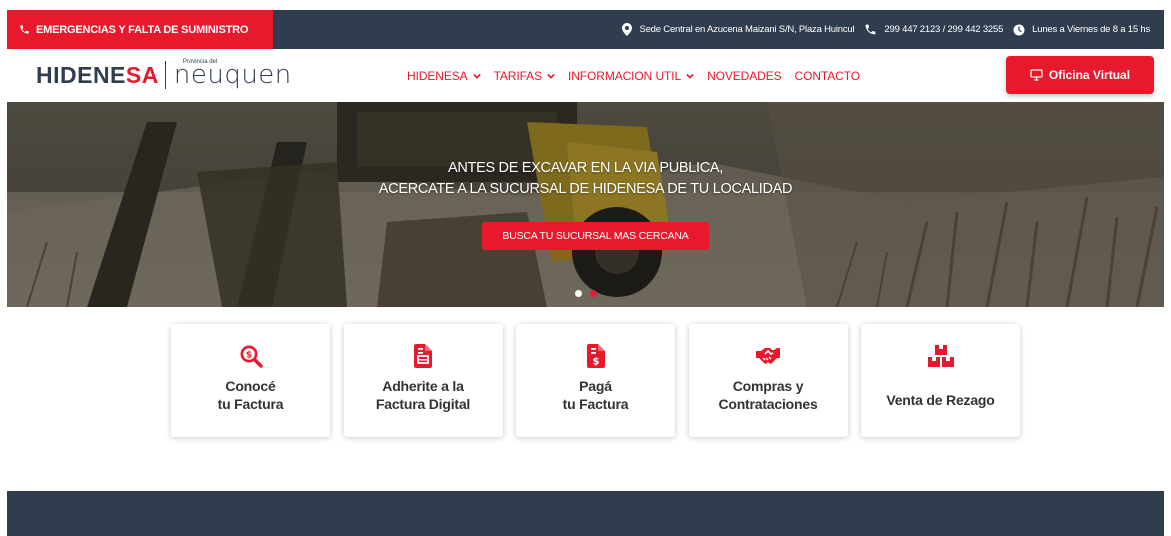  Describe the element at coordinates (627, 29) in the screenshot. I see `location-pin-icon` at that location.